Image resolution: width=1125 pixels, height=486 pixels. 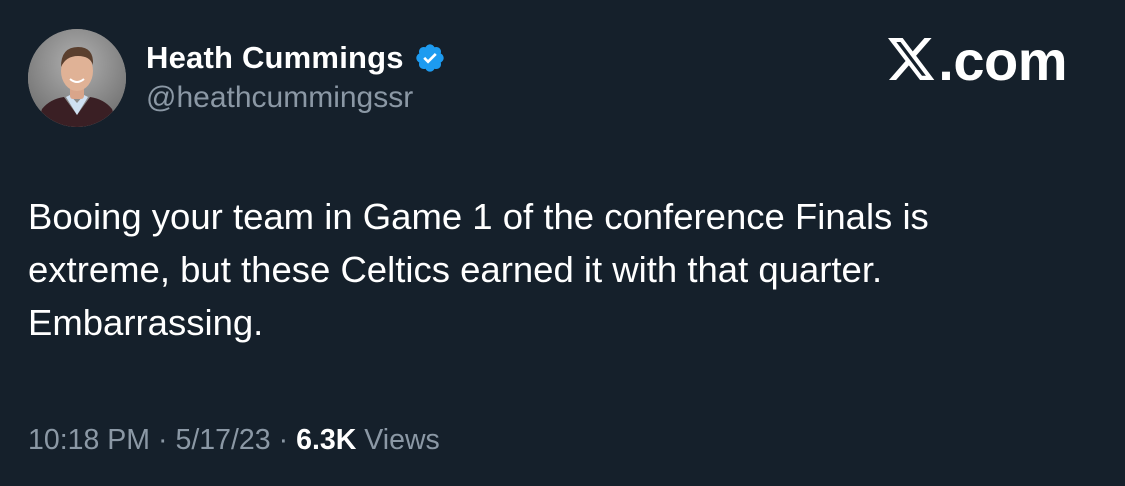 I want to click on views-label: Views, so click(x=402, y=440).